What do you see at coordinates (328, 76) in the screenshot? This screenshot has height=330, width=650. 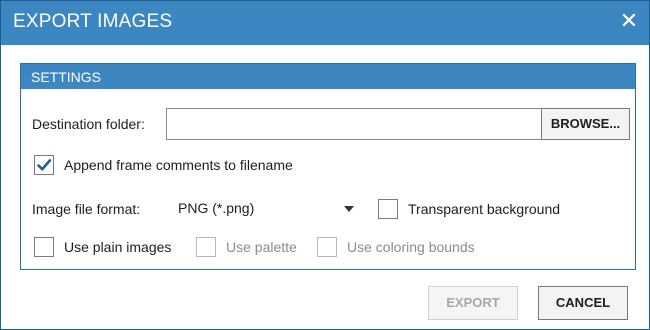 I see `settings-header: SETTINGS` at bounding box center [328, 76].